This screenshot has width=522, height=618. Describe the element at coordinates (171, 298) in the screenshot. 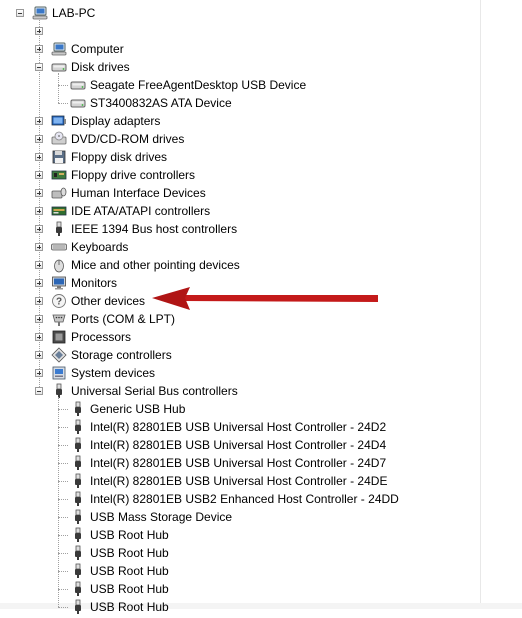

I see `arrow-head` at that location.